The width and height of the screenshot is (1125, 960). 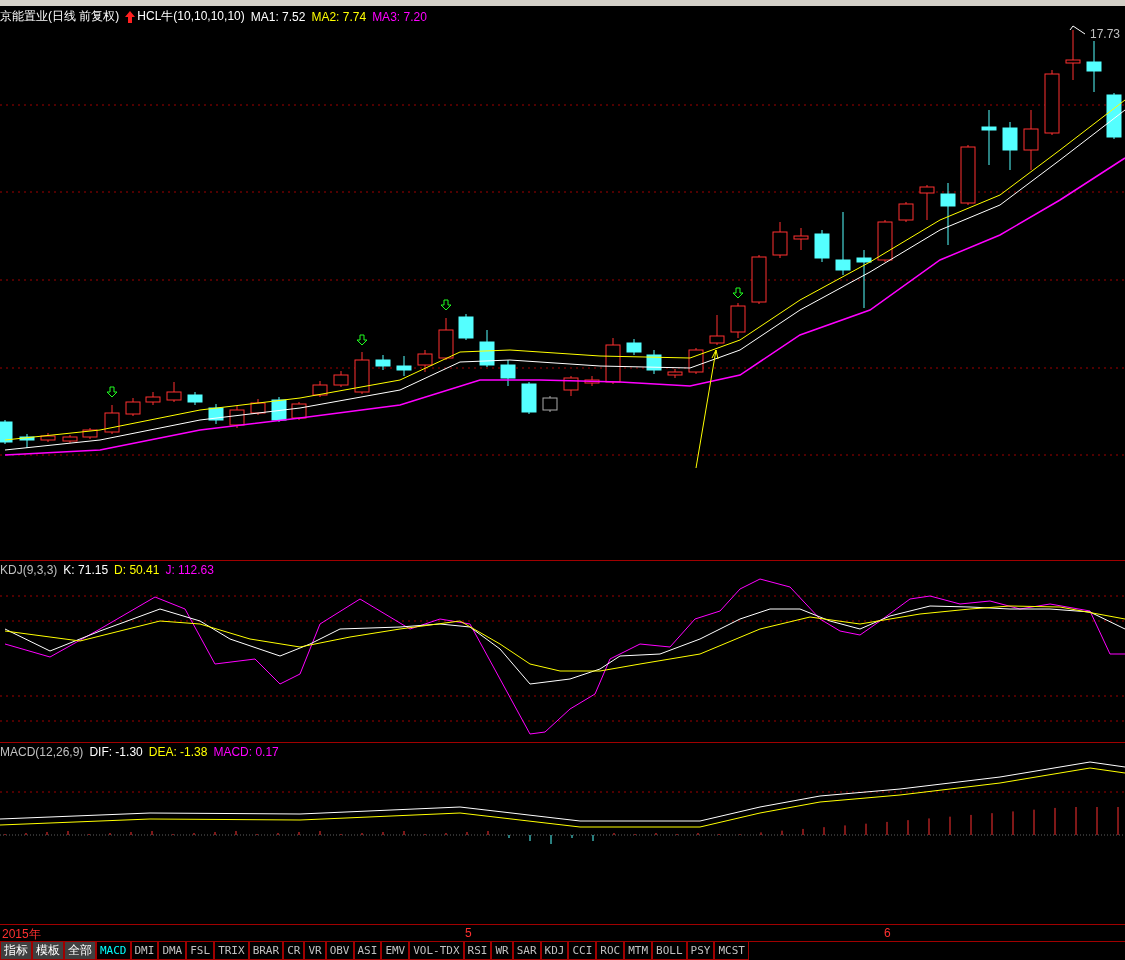 What do you see at coordinates (502, 951) in the screenshot?
I see `indicator-tab: WR` at bounding box center [502, 951].